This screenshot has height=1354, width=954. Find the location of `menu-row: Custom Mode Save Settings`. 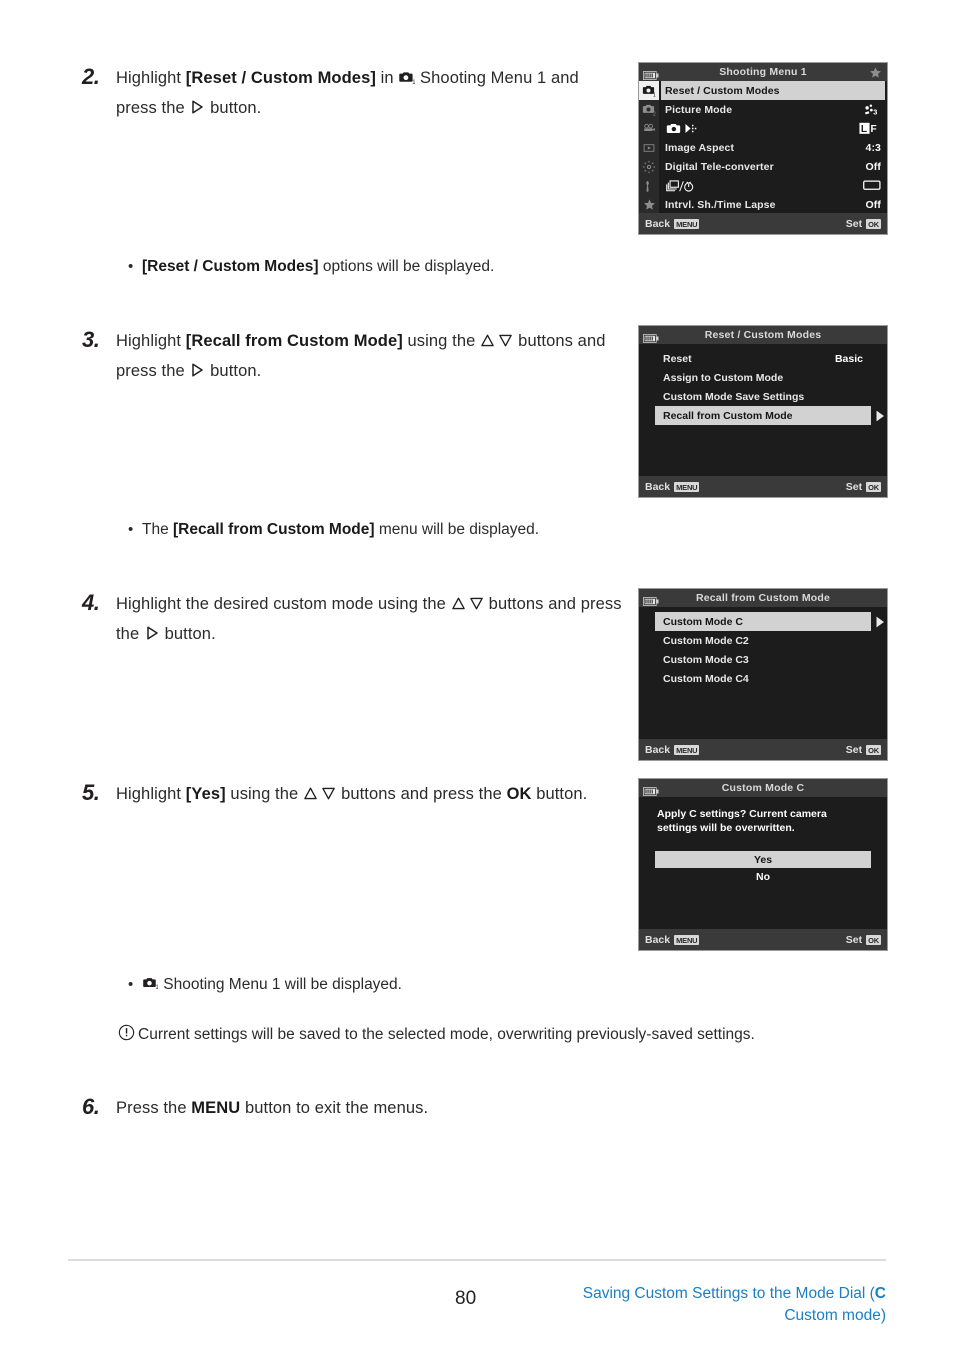

menu-row: Custom Mode Save Settings is located at coordinates (763, 396).